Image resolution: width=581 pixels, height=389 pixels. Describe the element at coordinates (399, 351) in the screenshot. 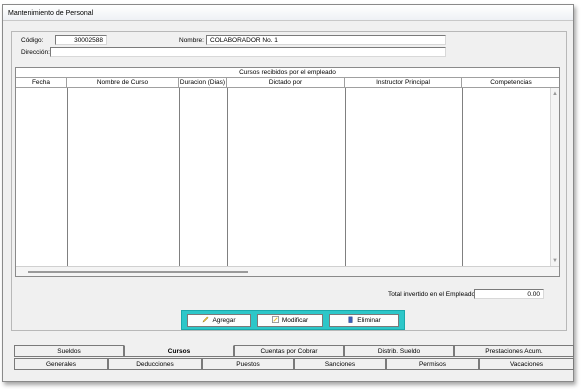

I see `tab-distrib-sueldo: Distrib. Sueldo` at that location.